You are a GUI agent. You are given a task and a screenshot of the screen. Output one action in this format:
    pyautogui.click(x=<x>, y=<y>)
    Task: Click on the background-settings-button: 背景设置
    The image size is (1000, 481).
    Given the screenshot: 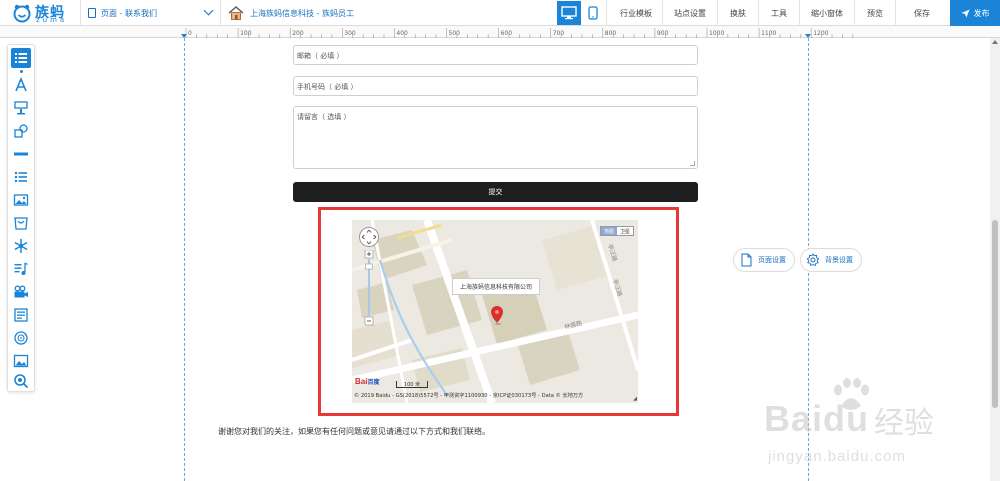 What is the action you would take?
    pyautogui.click(x=831, y=260)
    